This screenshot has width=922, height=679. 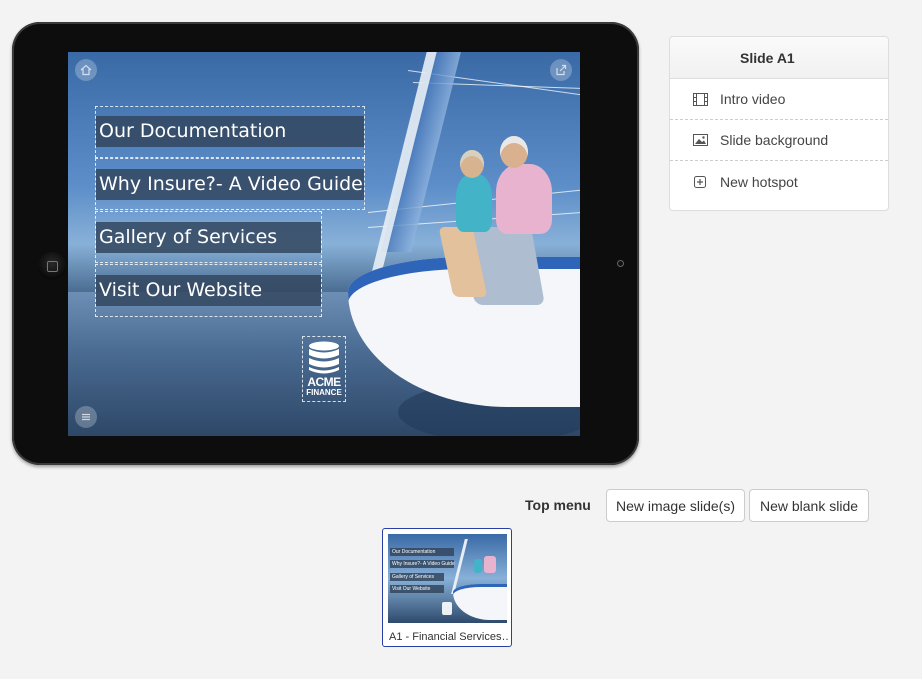 What do you see at coordinates (675, 505) in the screenshot?
I see `new-image-slide-button: New image slide(s)` at bounding box center [675, 505].